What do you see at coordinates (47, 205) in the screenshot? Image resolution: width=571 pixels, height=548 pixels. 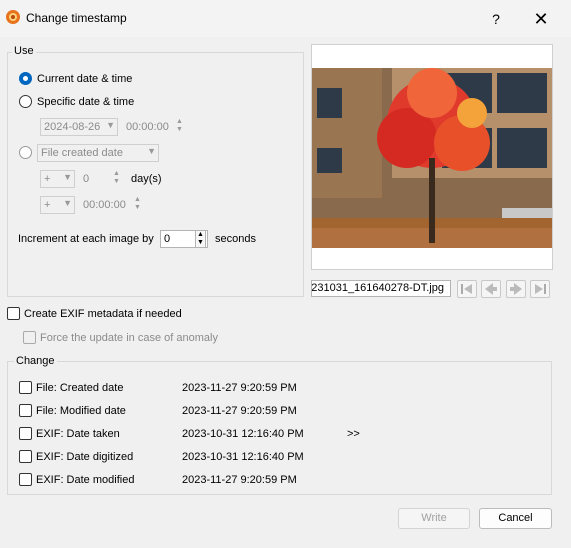 I see `sign2-value: +` at bounding box center [47, 205].